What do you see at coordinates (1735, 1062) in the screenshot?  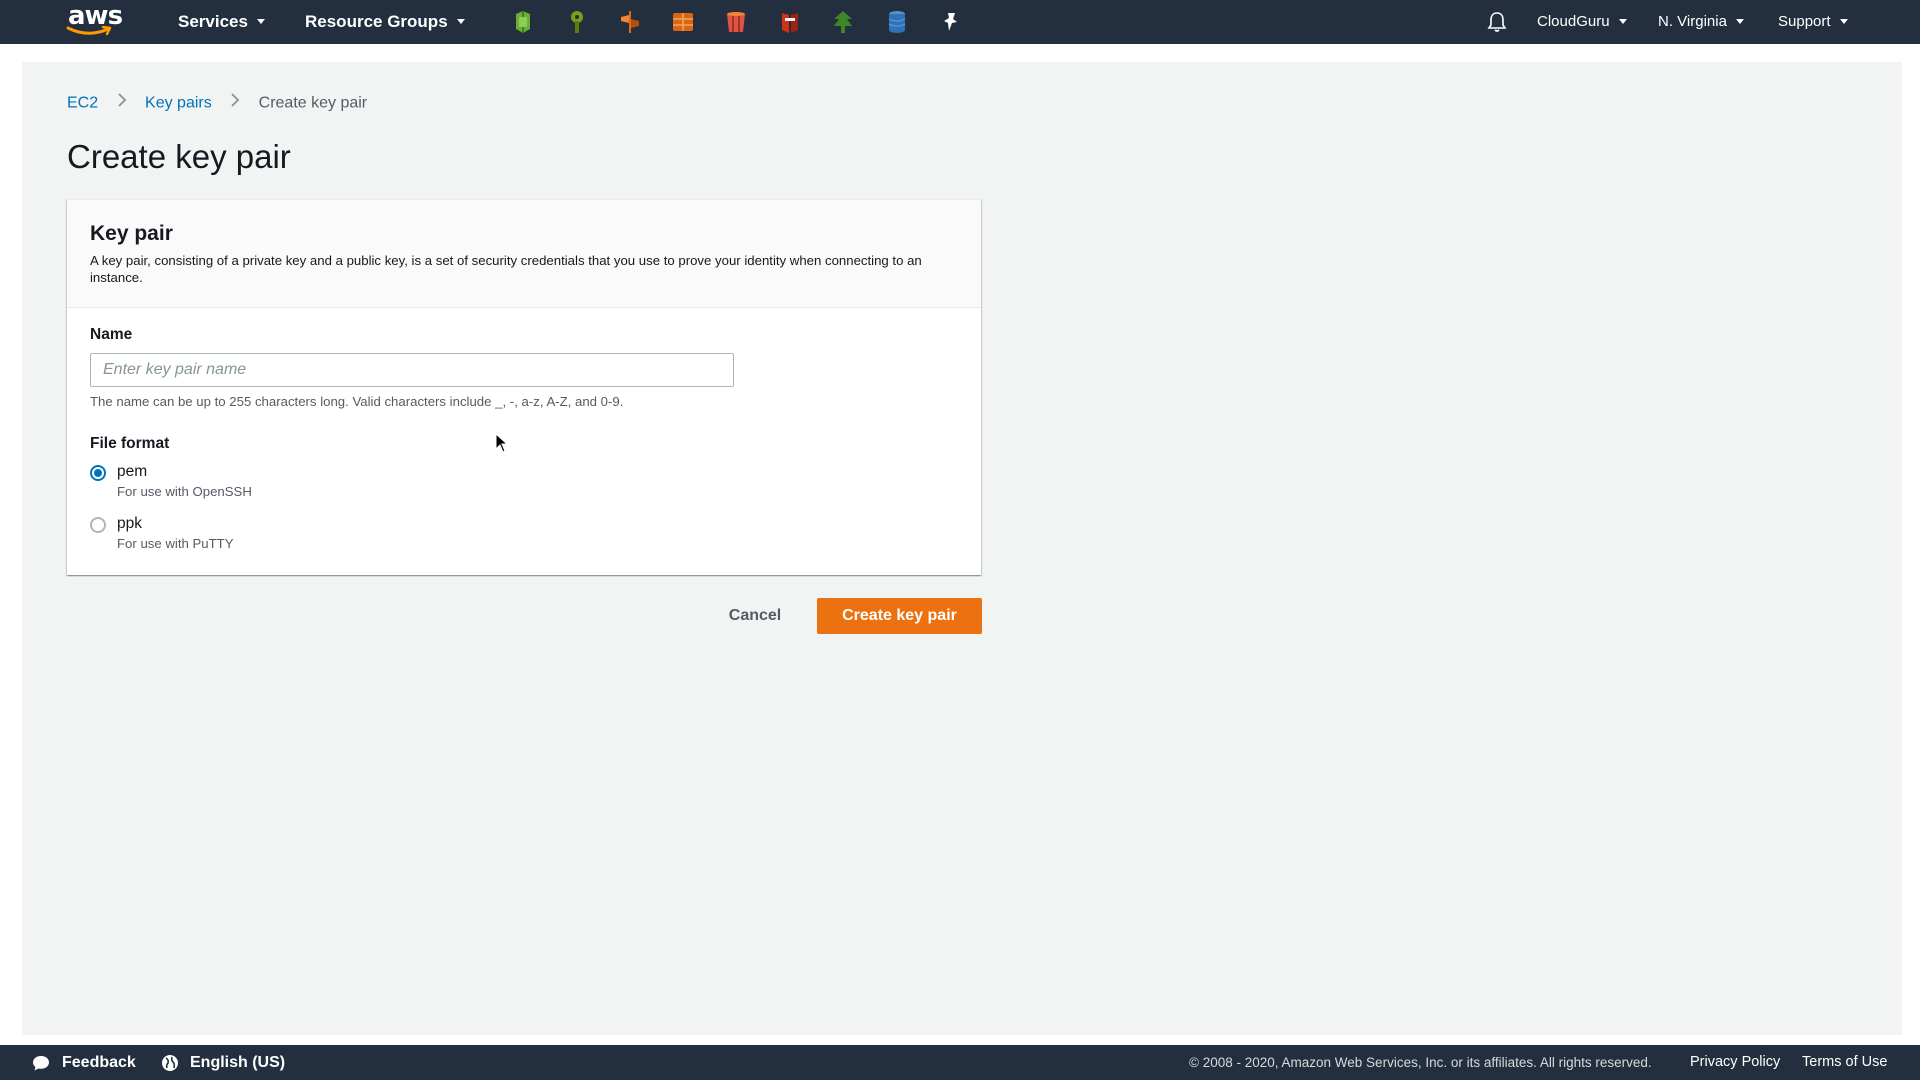 I see `privacy-policy-link: Privacy Policy` at bounding box center [1735, 1062].